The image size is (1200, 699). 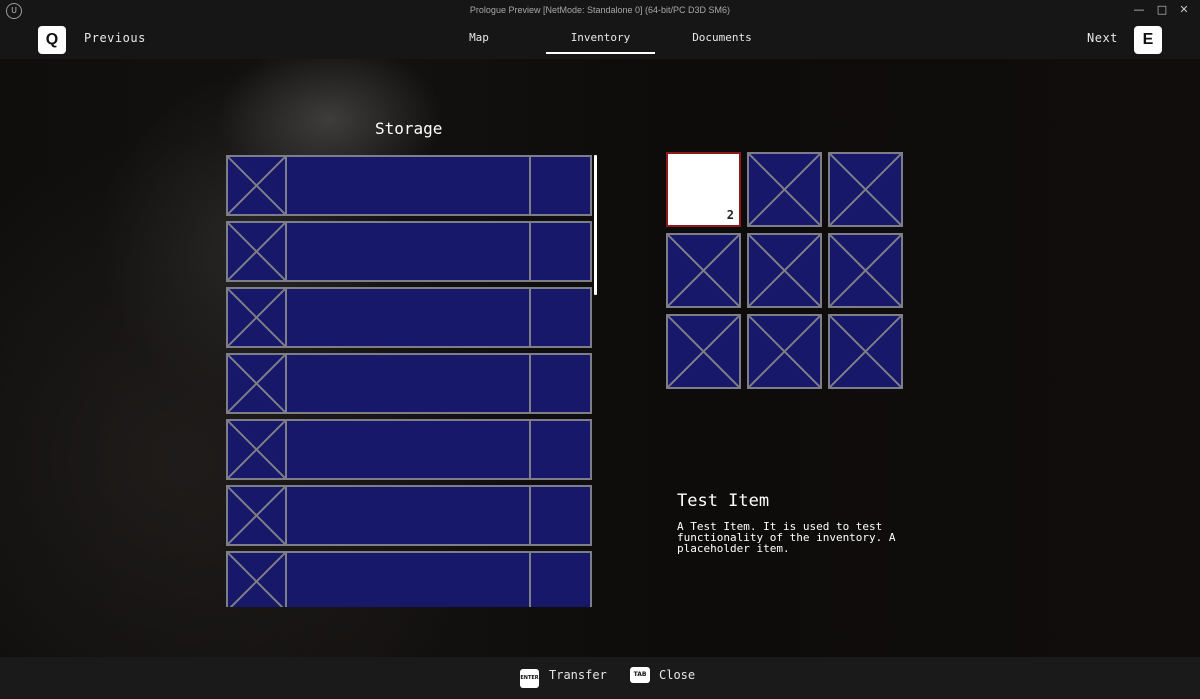 What do you see at coordinates (723, 501) in the screenshot?
I see `item-name: Test Item` at bounding box center [723, 501].